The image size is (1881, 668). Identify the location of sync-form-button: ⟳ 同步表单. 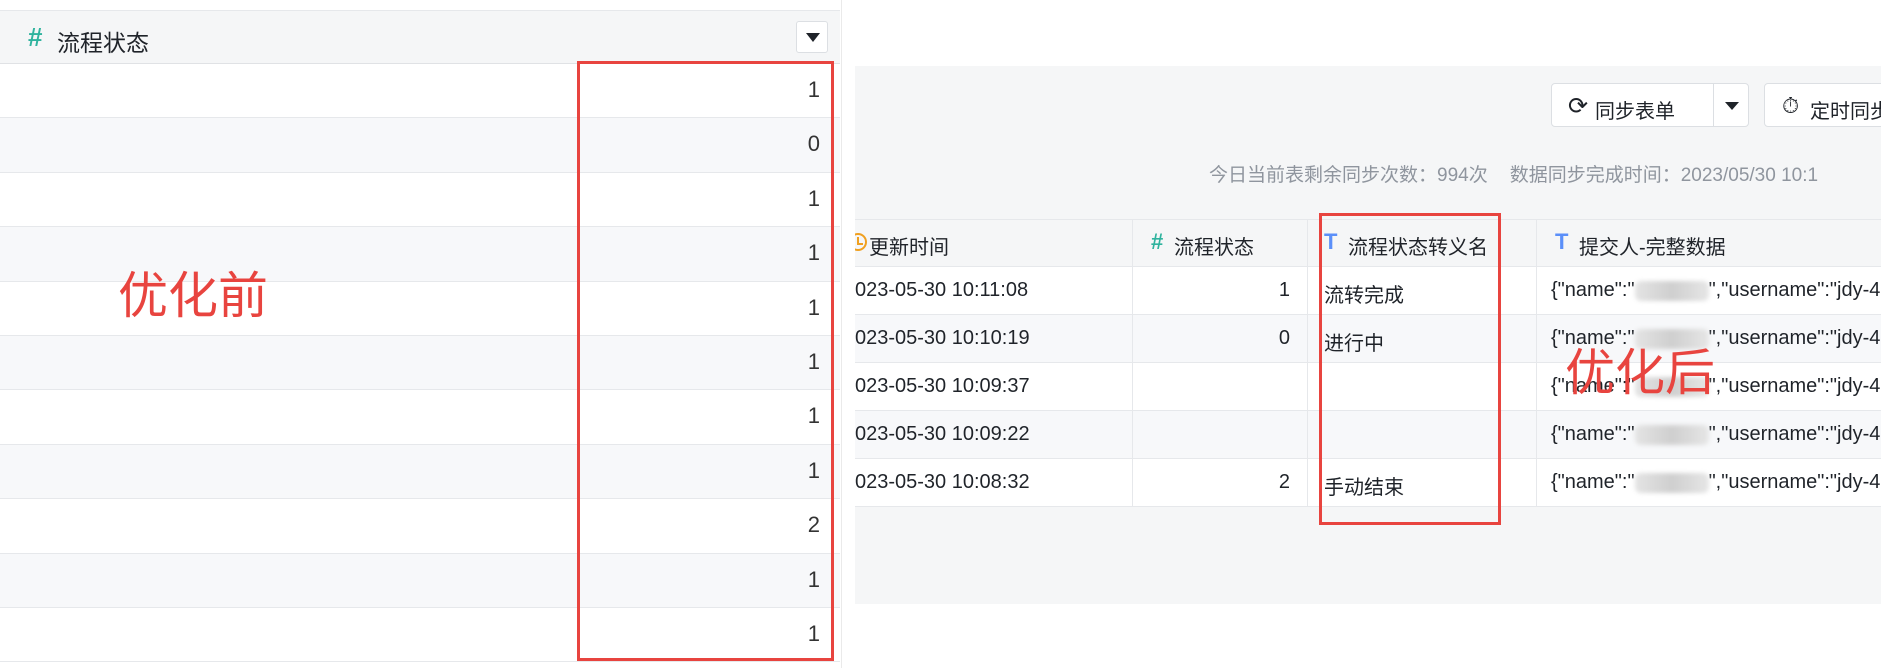
(1633, 105).